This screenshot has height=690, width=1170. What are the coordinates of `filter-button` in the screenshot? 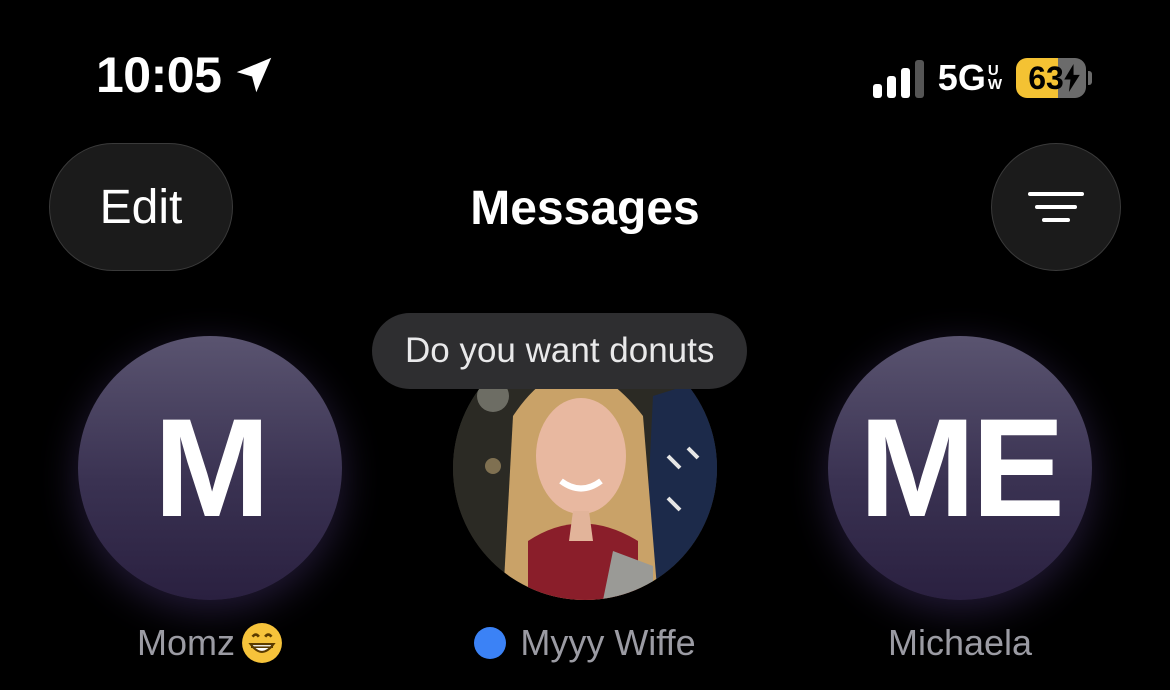 It's located at (1056, 207).